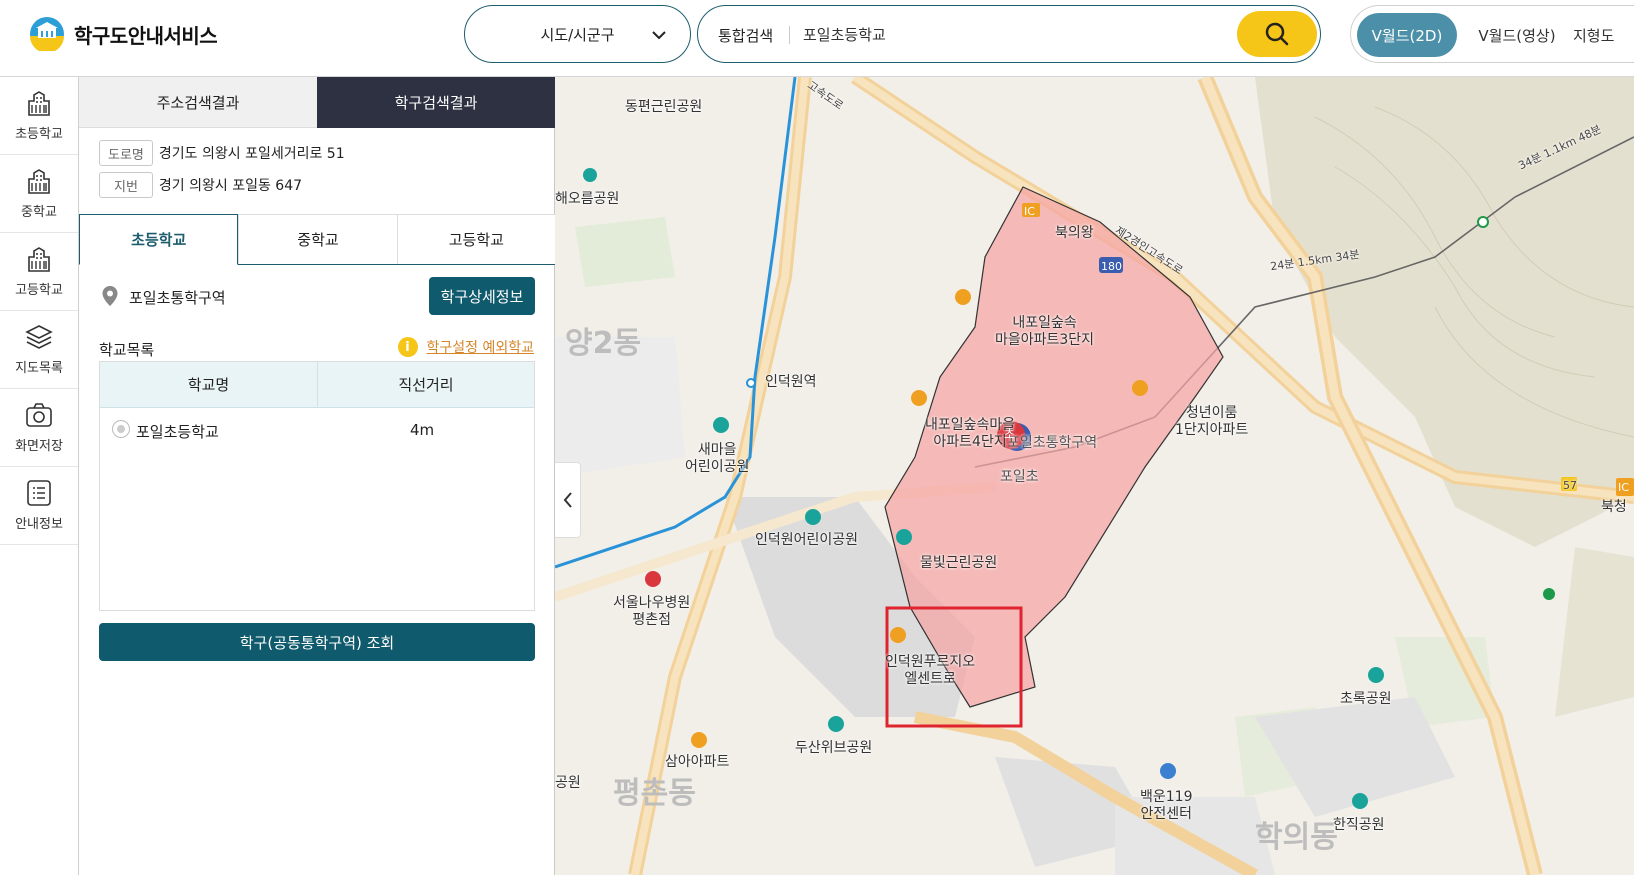  What do you see at coordinates (426, 385) in the screenshot?
I see `header-distance: 직선거리` at bounding box center [426, 385].